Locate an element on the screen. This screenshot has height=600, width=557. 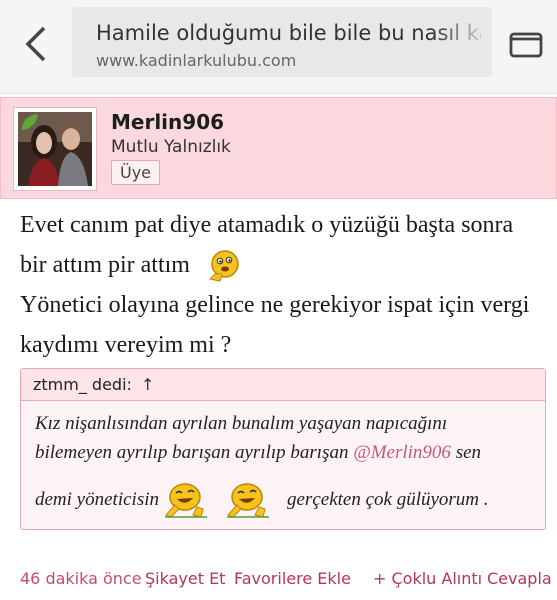
author-title: Mutlu Yalnızlık is located at coordinates (171, 147).